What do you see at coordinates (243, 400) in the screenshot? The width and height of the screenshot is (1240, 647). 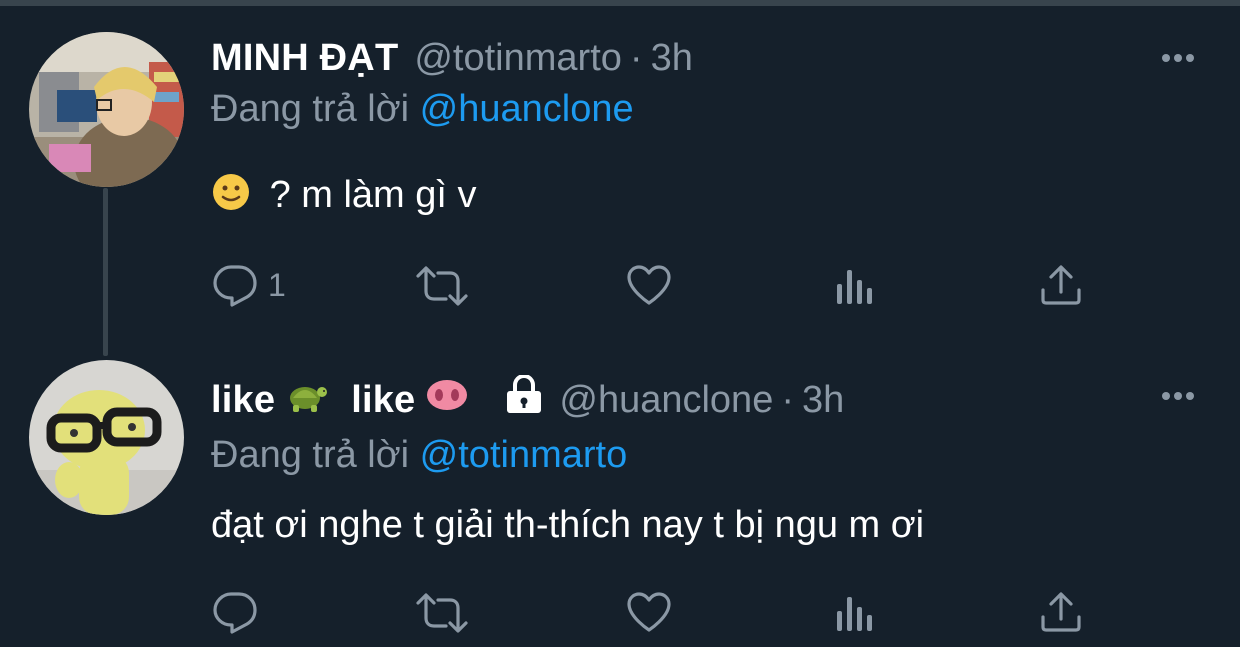 I see `display-name-part-1: like` at bounding box center [243, 400].